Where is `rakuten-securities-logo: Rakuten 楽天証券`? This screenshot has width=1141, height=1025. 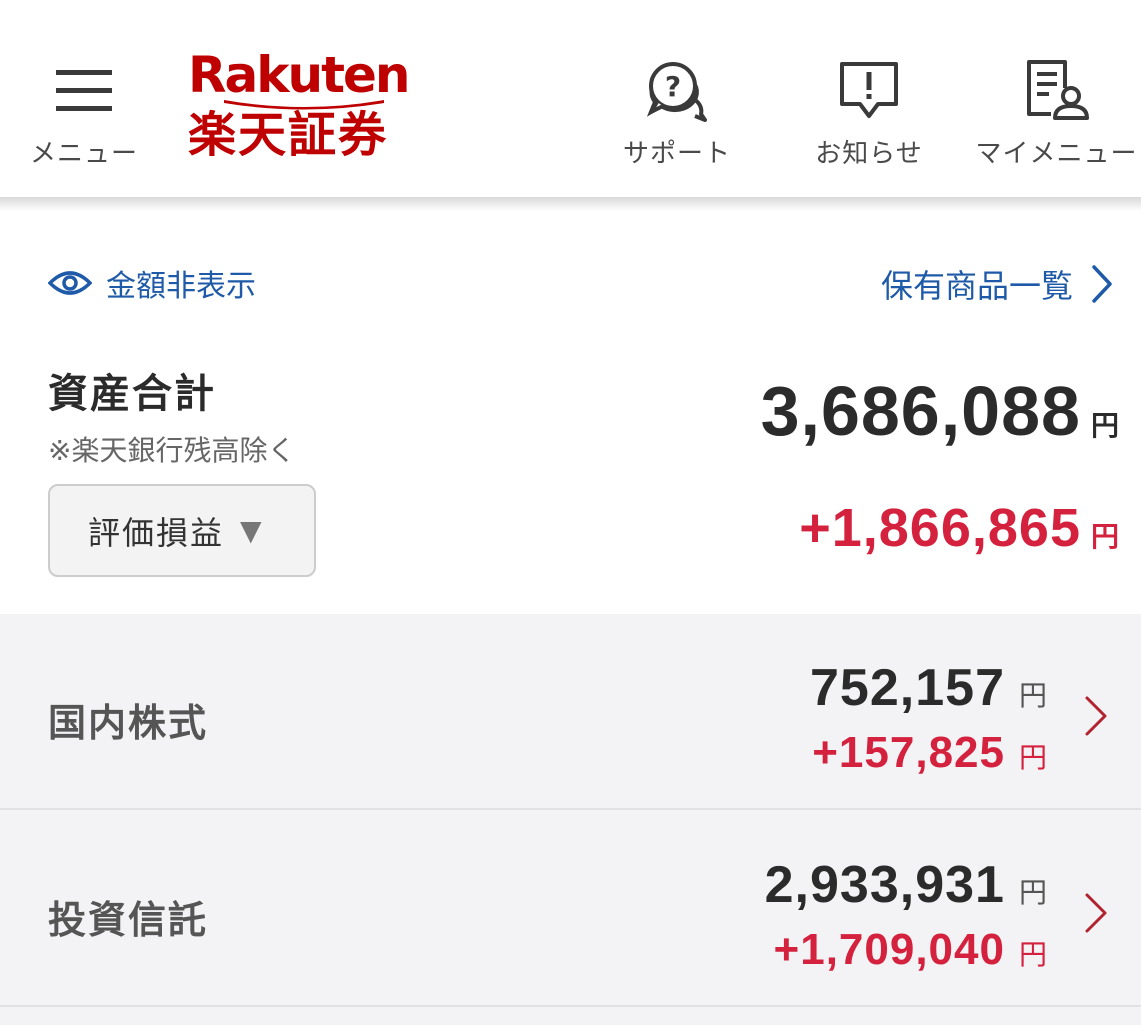 rakuten-securities-logo: Rakuten 楽天証券 is located at coordinates (303, 113).